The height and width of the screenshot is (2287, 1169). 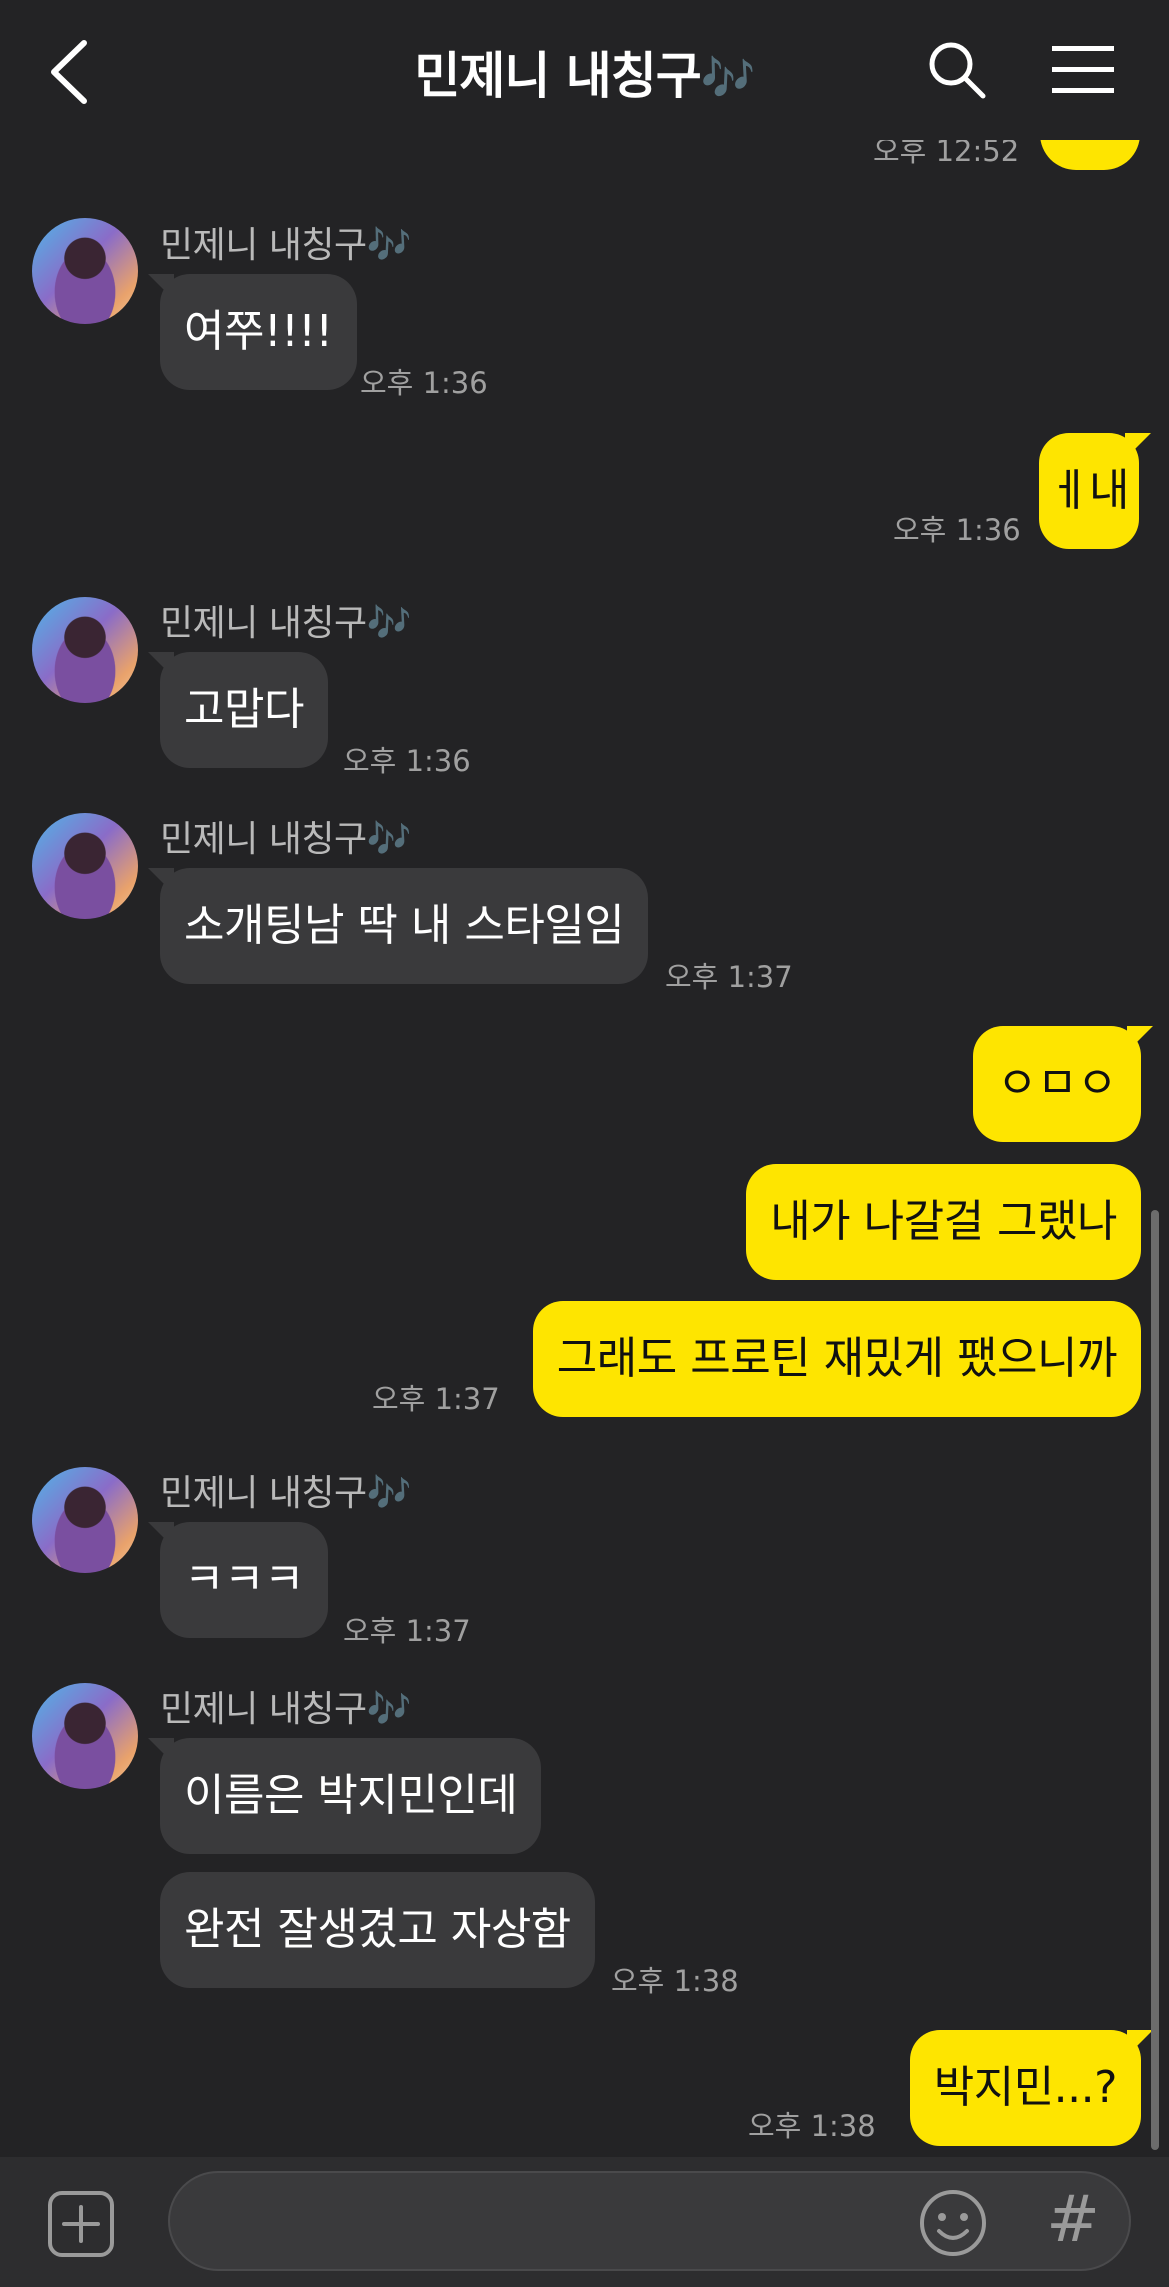 What do you see at coordinates (957, 70) in the screenshot?
I see `search-icon` at bounding box center [957, 70].